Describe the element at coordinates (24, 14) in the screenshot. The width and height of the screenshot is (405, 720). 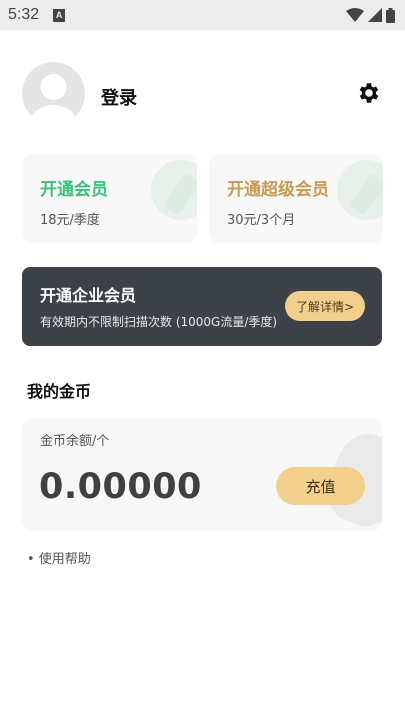
I see `status-time: 5:32` at that location.